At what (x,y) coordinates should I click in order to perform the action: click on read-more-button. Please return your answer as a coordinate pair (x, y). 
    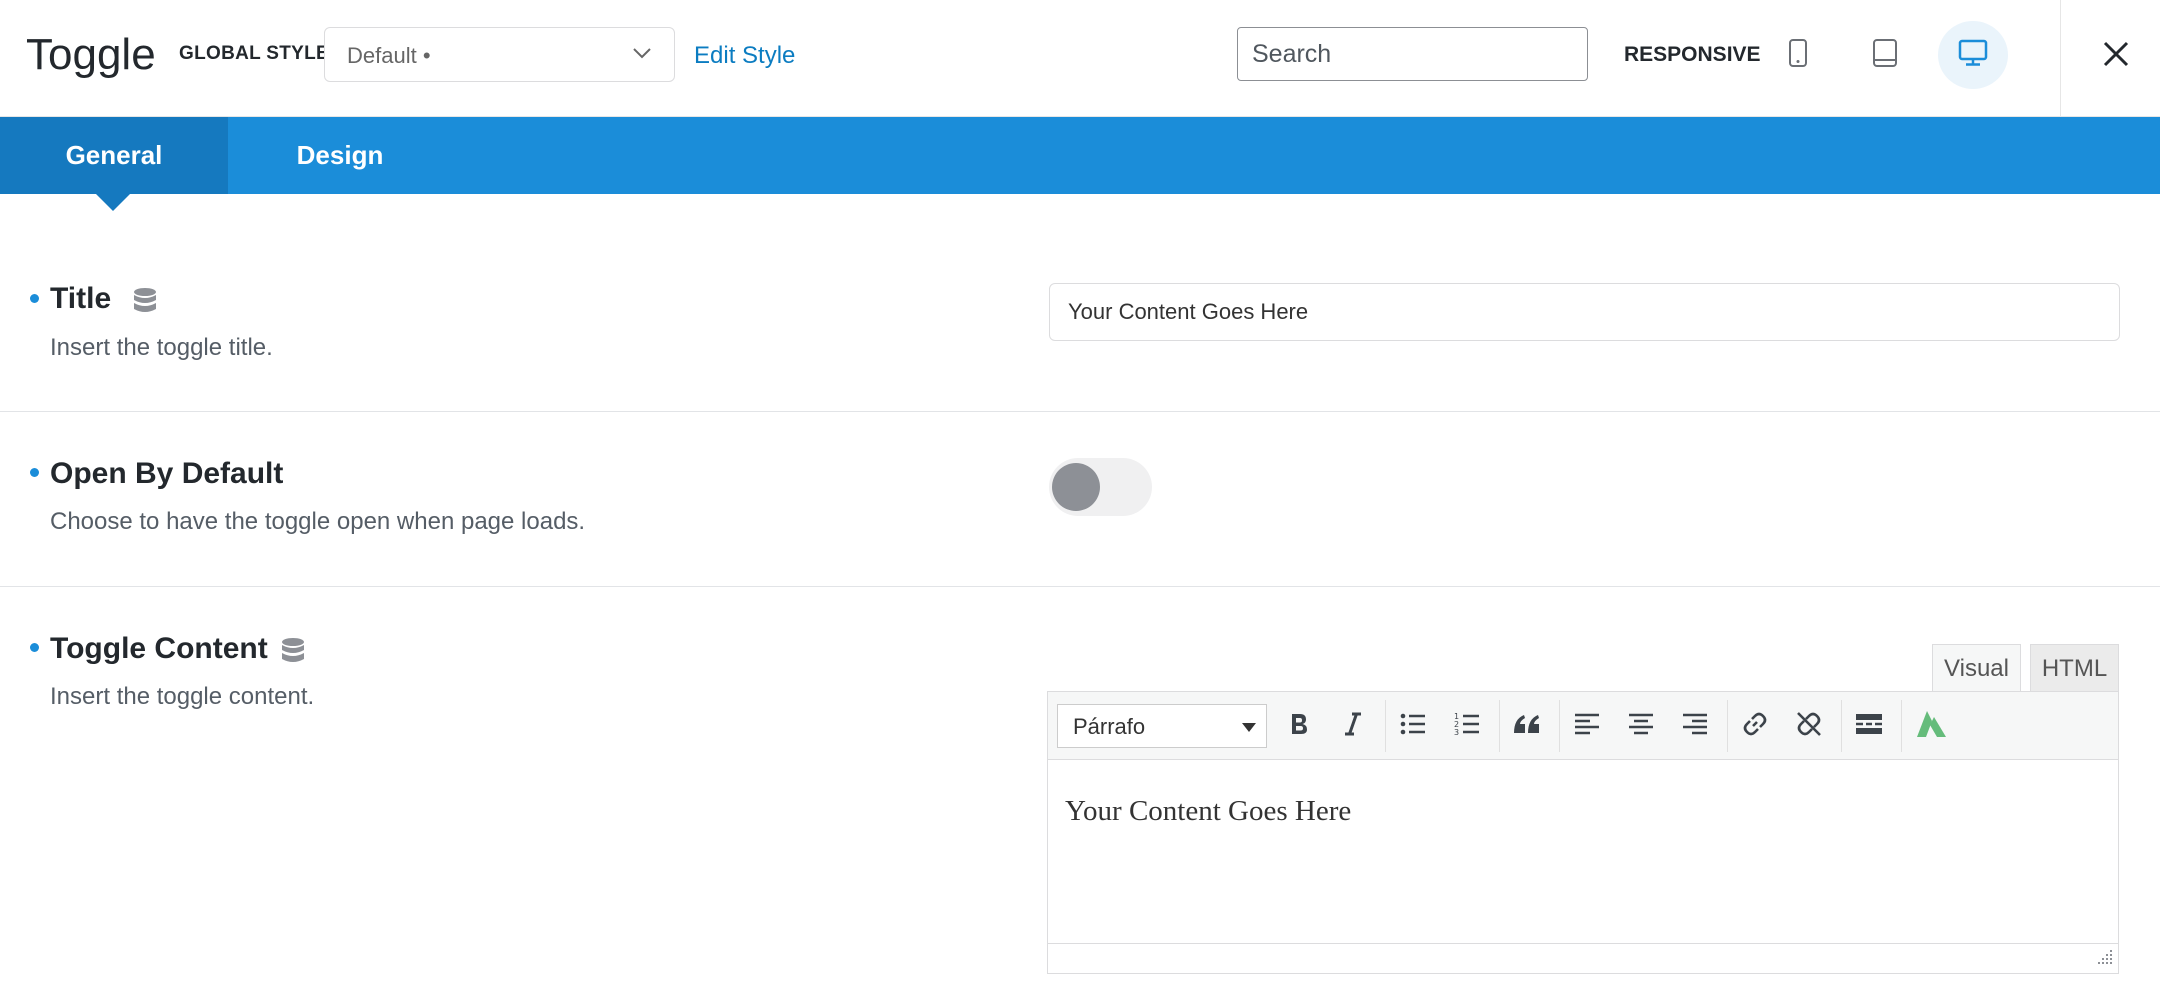
    Looking at the image, I should click on (1869, 726).